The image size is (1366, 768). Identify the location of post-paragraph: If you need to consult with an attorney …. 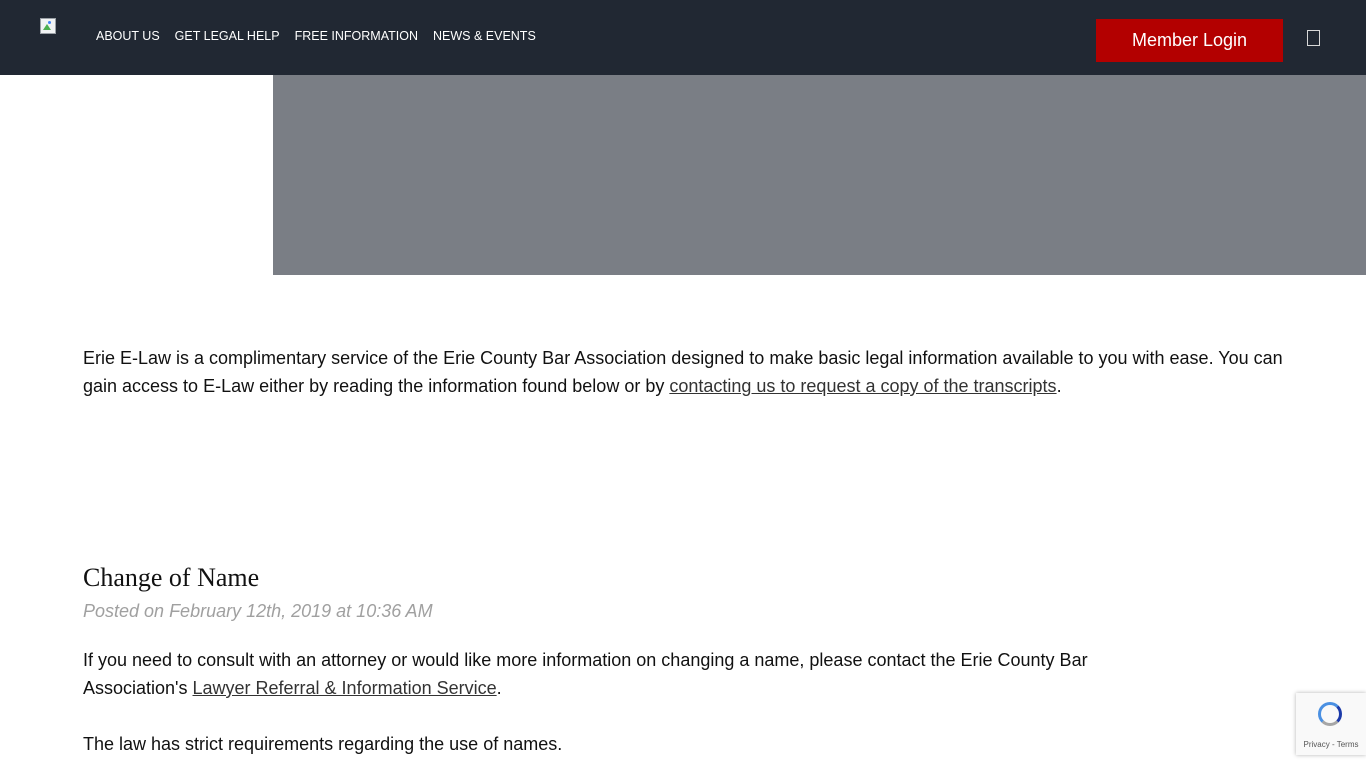
(633, 674).